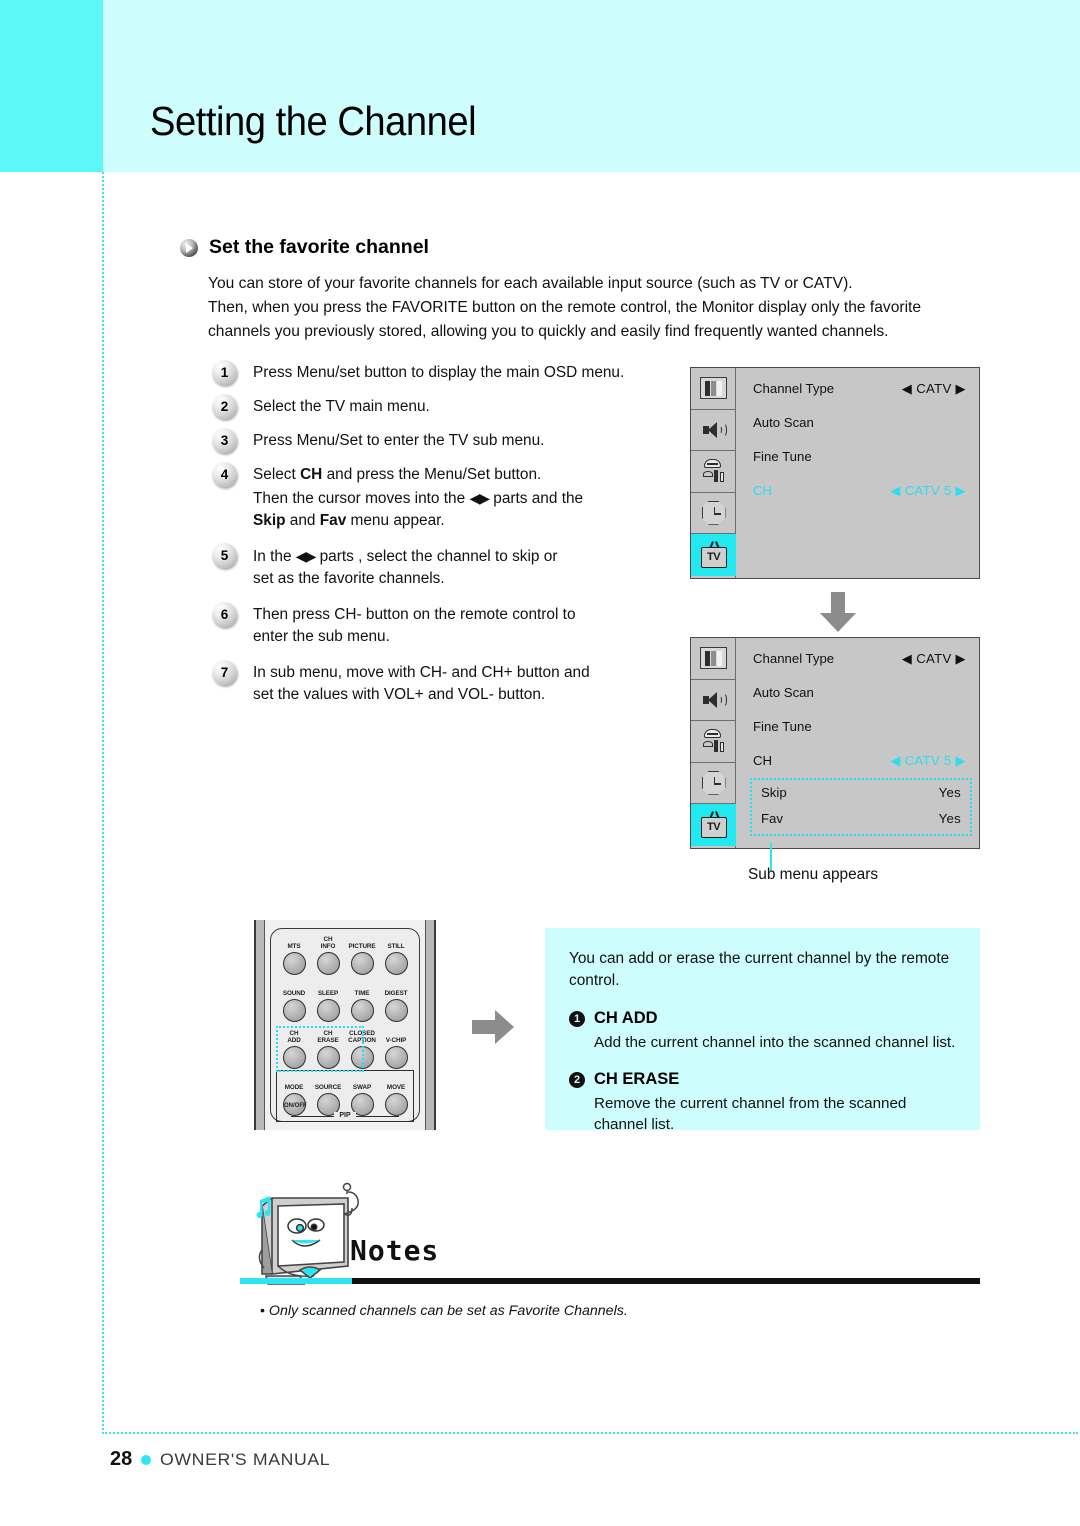 Image resolution: width=1080 pixels, height=1526 pixels. I want to click on right-arrow-icon, so click(493, 1027).